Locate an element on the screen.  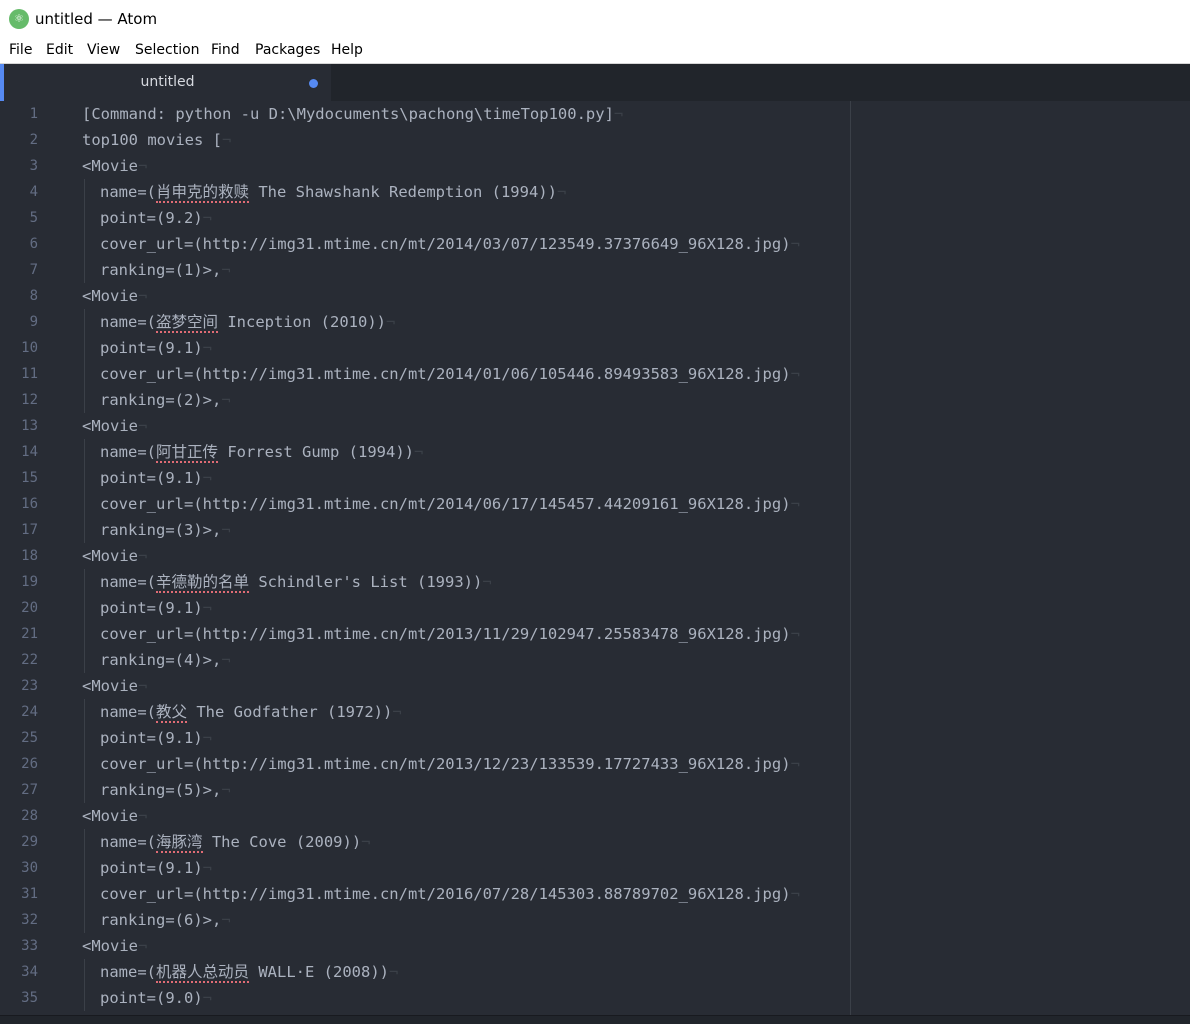
line-text-tail: The Godfather (1972)) is located at coordinates (290, 712).